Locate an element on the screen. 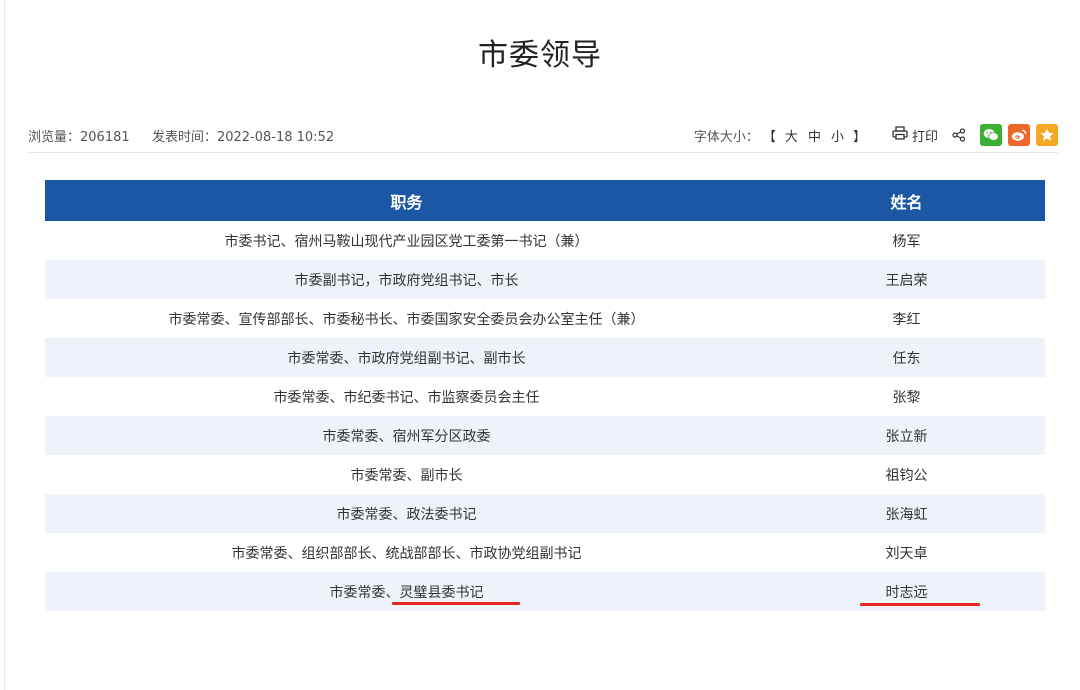 Image resolution: width=1080 pixels, height=690 pixels. publish-time: 2022-08-18 10:52 is located at coordinates (275, 137).